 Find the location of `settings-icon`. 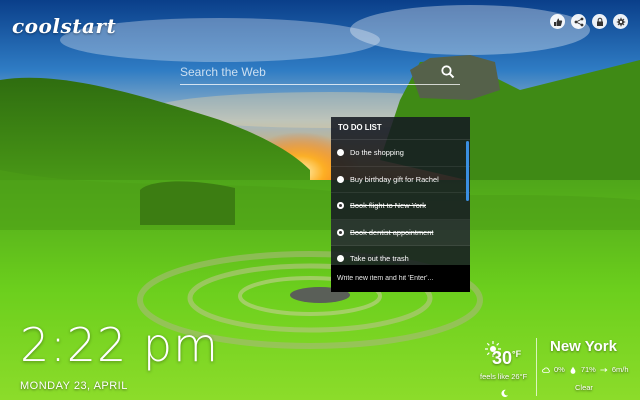

settings-icon is located at coordinates (620, 21).